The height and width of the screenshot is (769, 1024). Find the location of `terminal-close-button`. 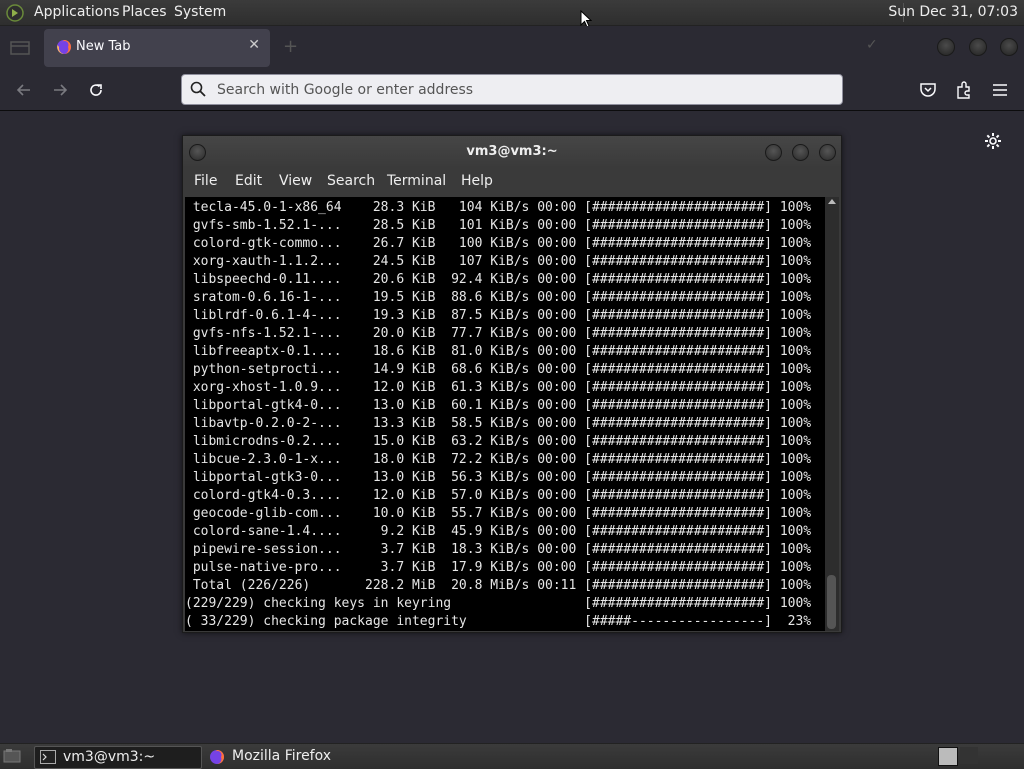

terminal-close-button is located at coordinates (827, 152).